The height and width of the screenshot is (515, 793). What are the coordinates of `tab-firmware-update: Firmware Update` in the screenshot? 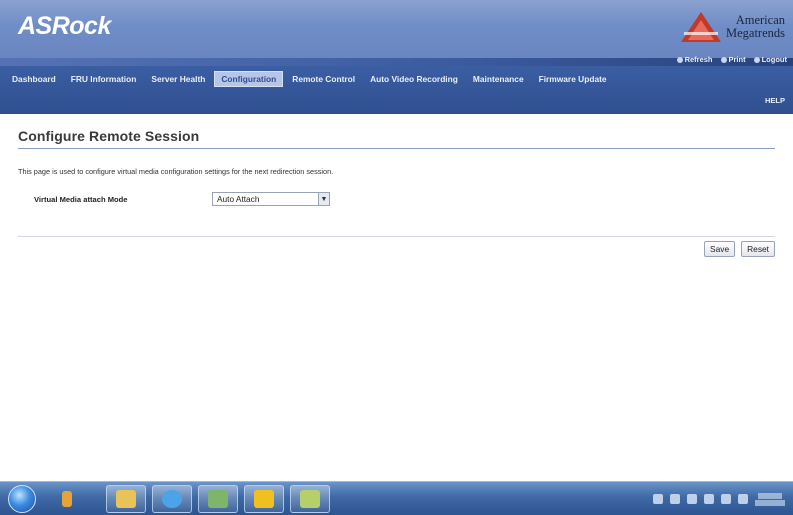 It's located at (573, 79).